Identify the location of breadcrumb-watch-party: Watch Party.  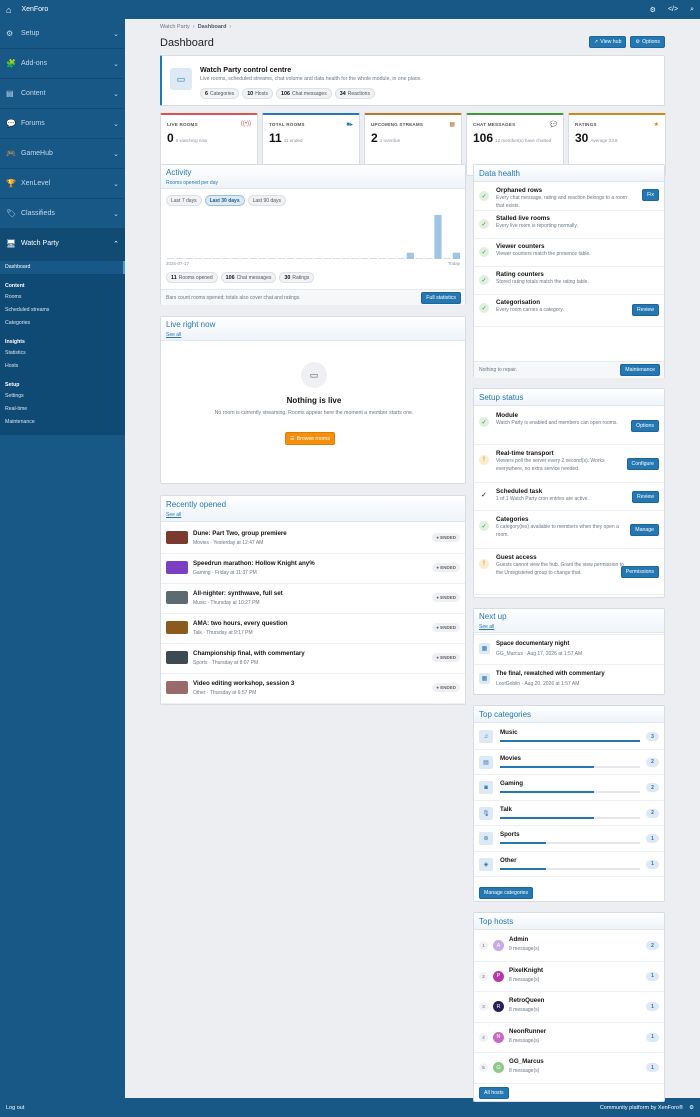
(175, 27).